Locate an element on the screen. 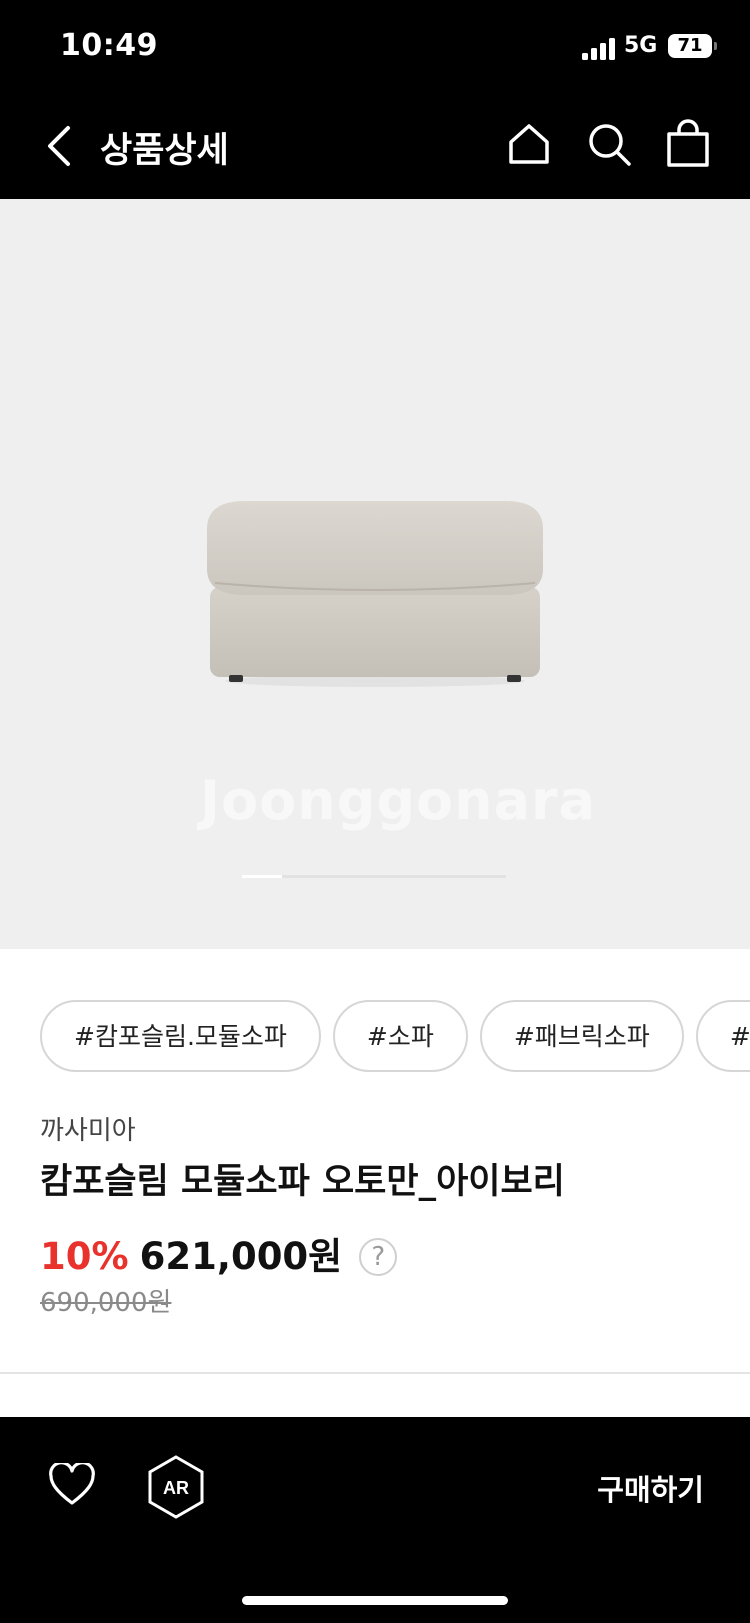 Image resolution: width=750 pixels, height=1623 pixels. signal-icon is located at coordinates (598, 49).